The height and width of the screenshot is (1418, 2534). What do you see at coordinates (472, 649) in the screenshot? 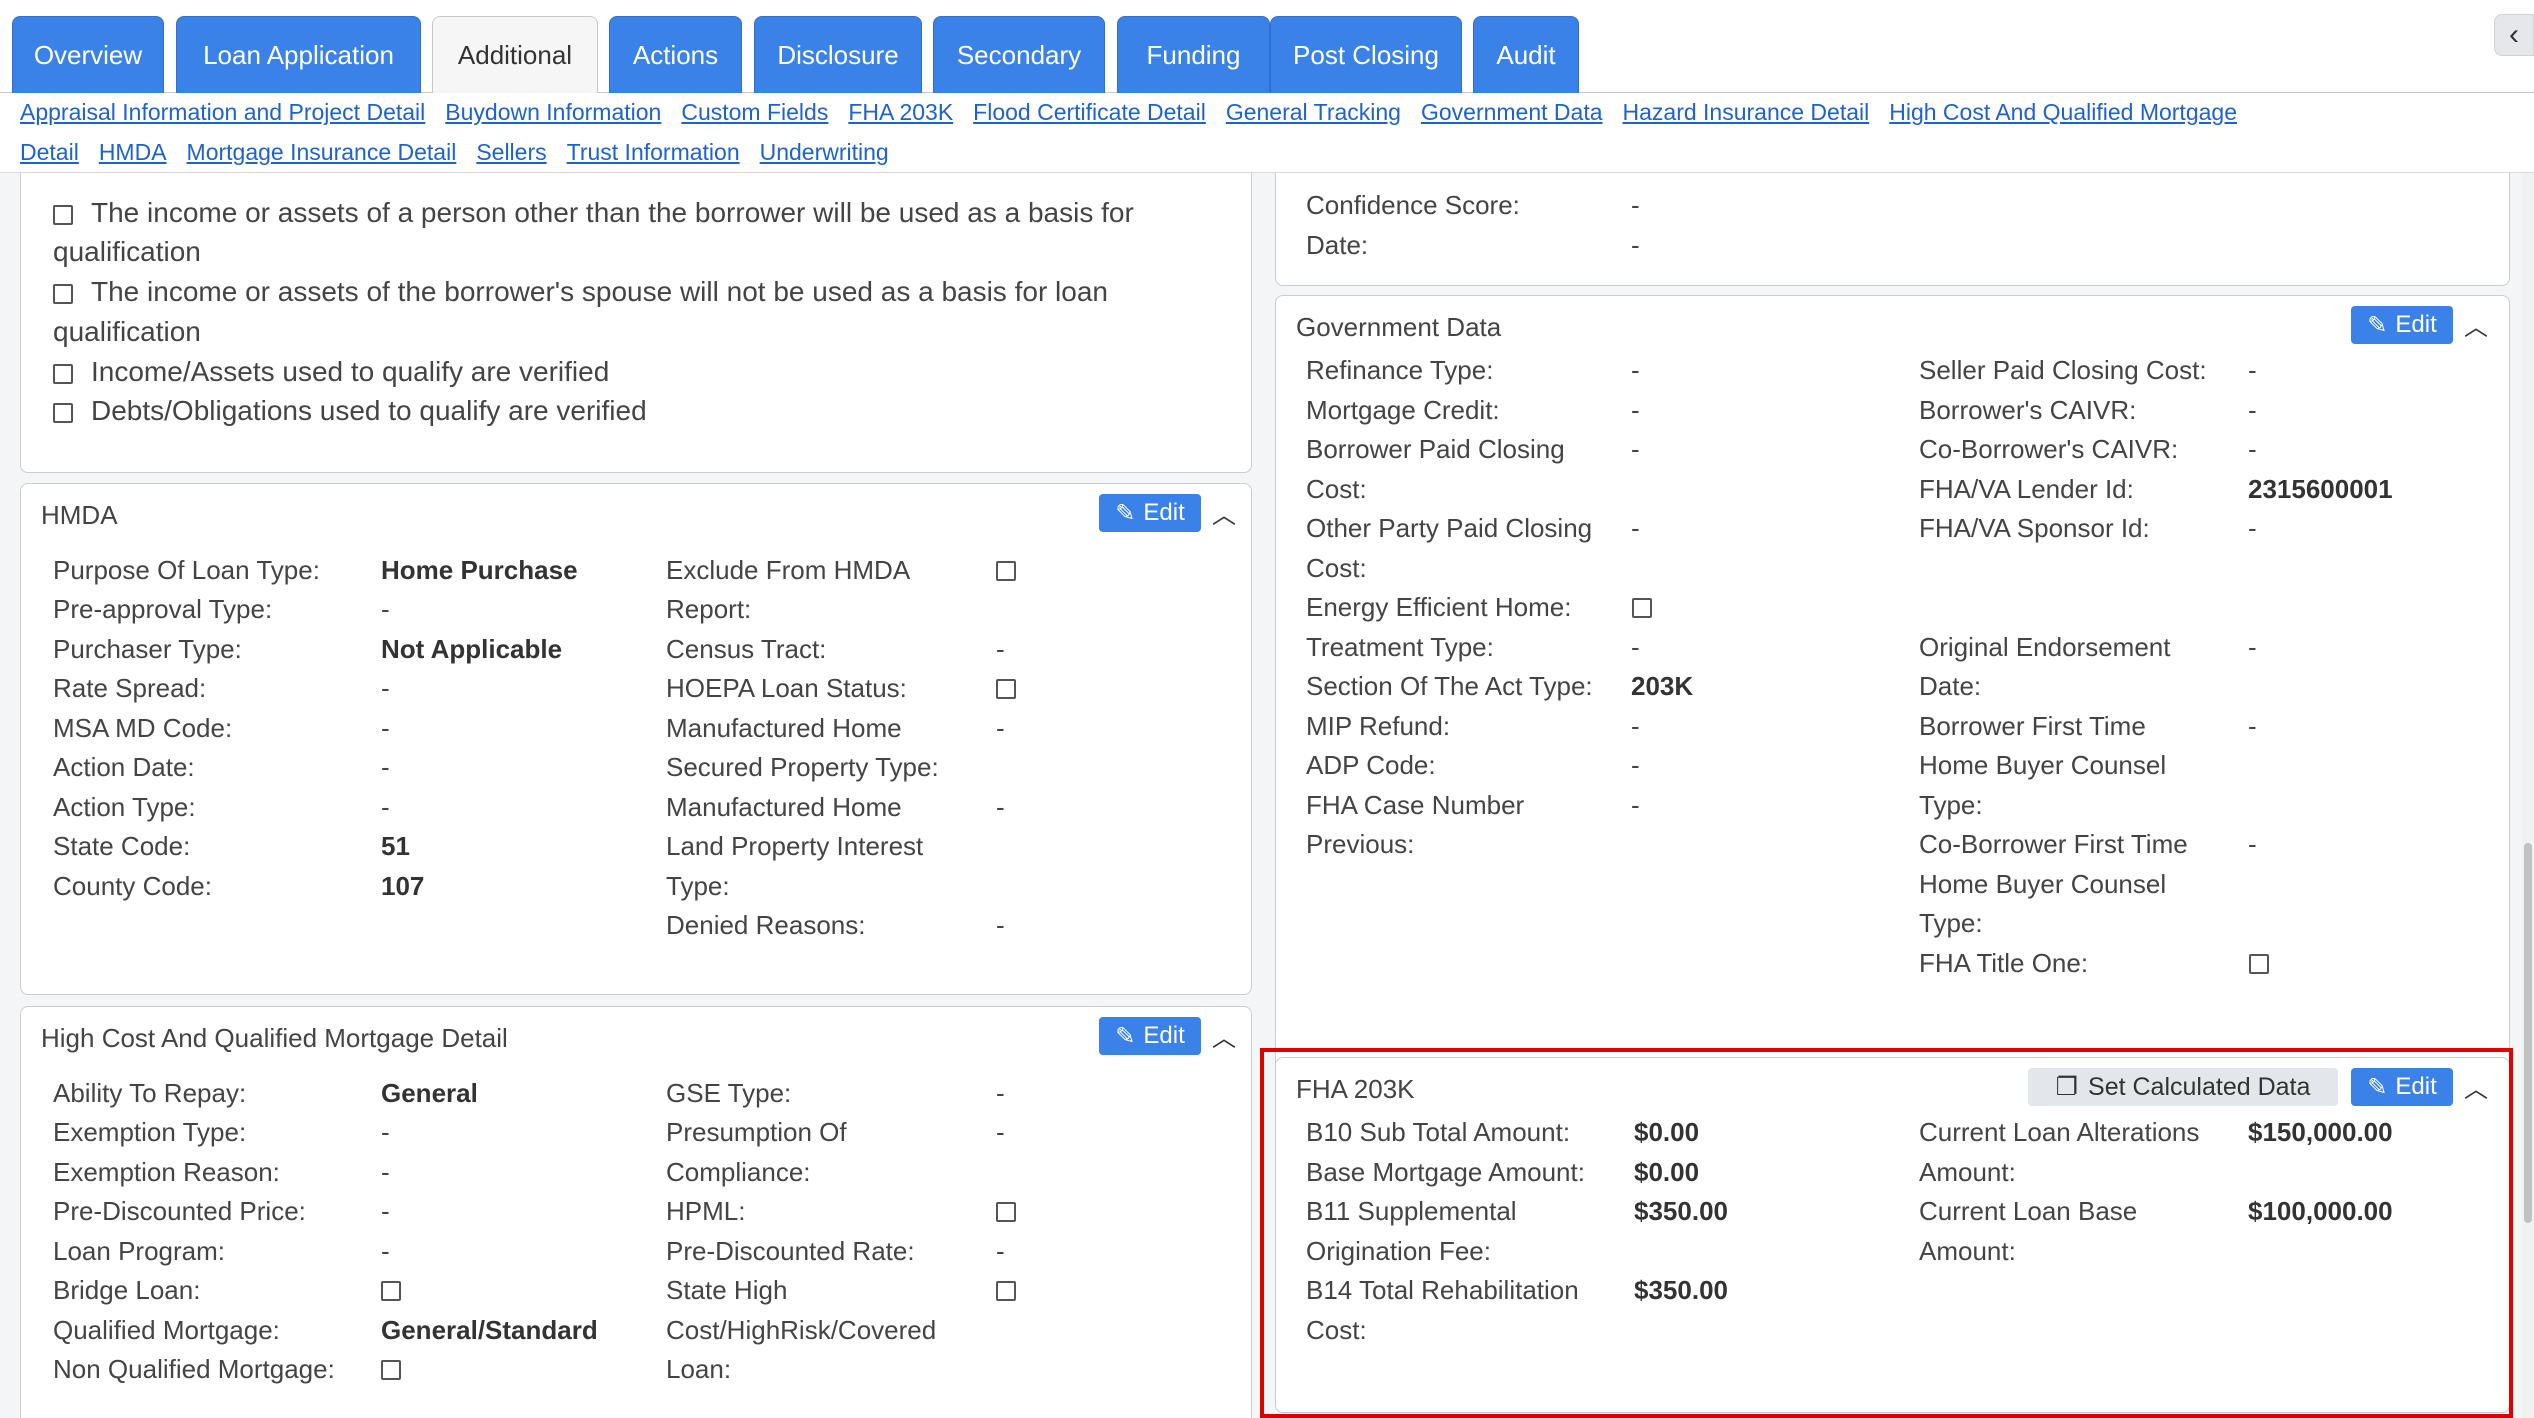
I see `value: Not Applicable` at bounding box center [472, 649].